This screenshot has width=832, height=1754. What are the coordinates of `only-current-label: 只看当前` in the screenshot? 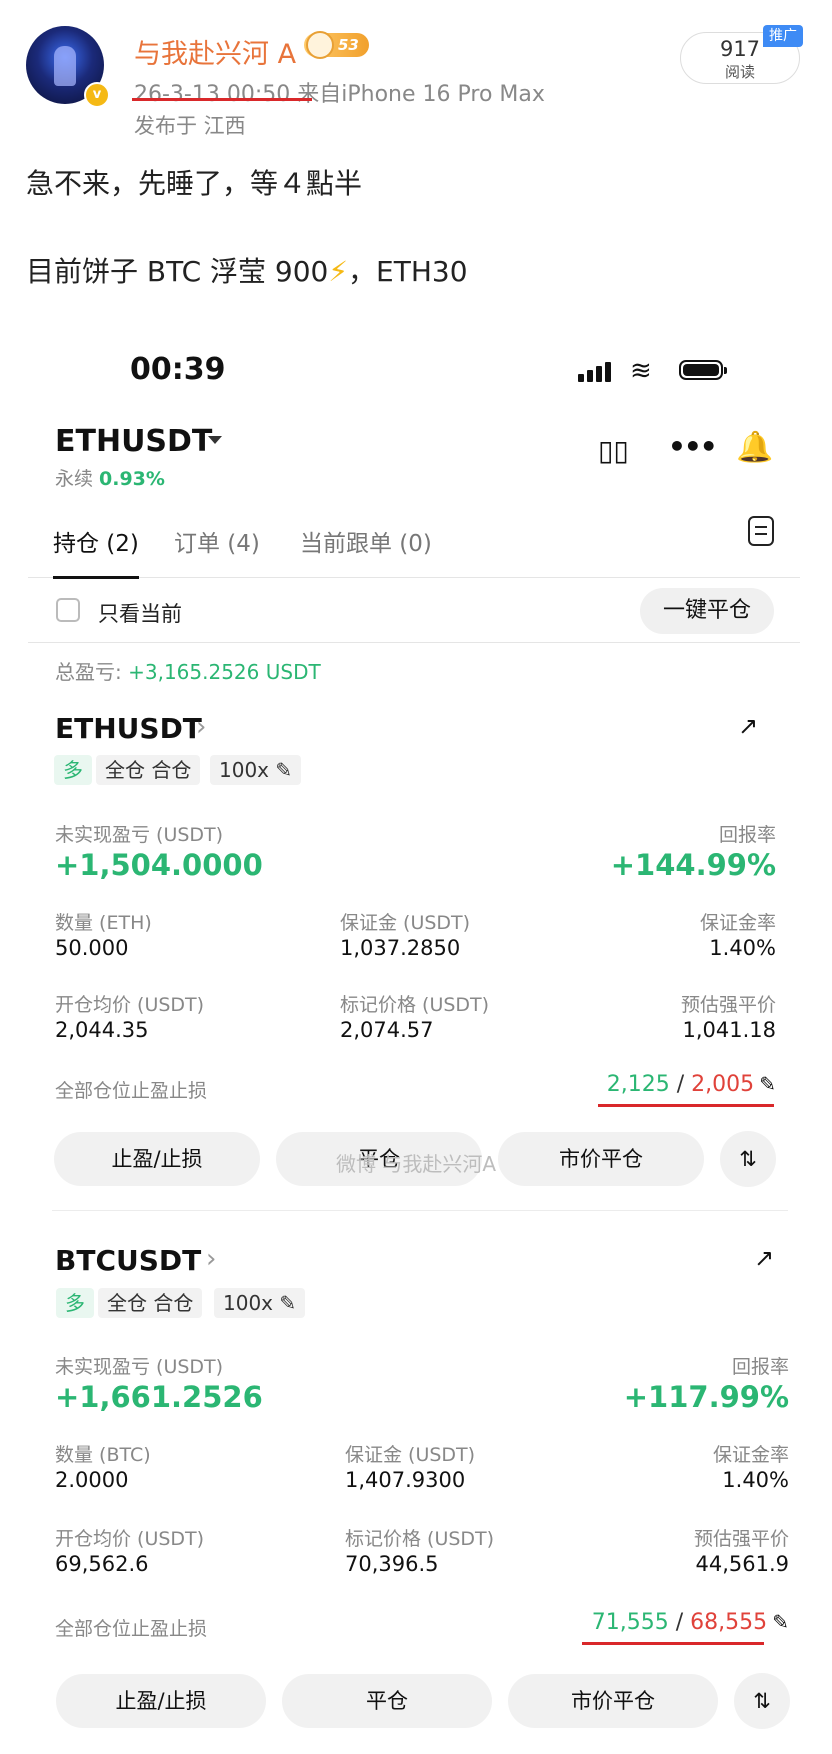 It's located at (140, 613).